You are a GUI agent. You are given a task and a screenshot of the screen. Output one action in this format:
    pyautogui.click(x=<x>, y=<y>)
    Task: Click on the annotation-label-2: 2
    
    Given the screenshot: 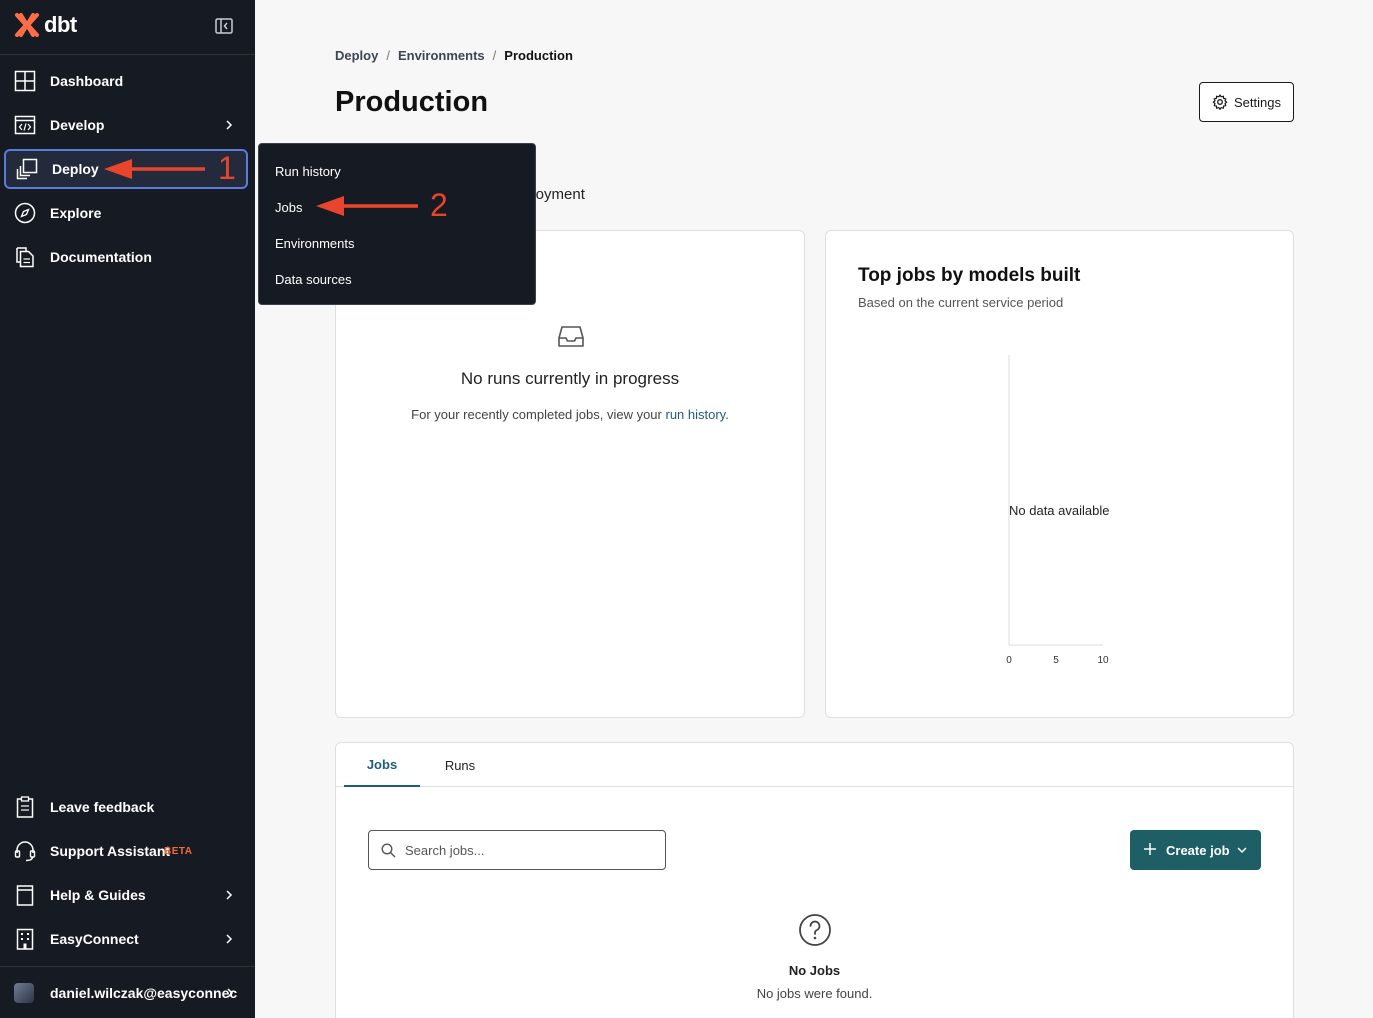 What is the action you would take?
    pyautogui.click(x=439, y=205)
    